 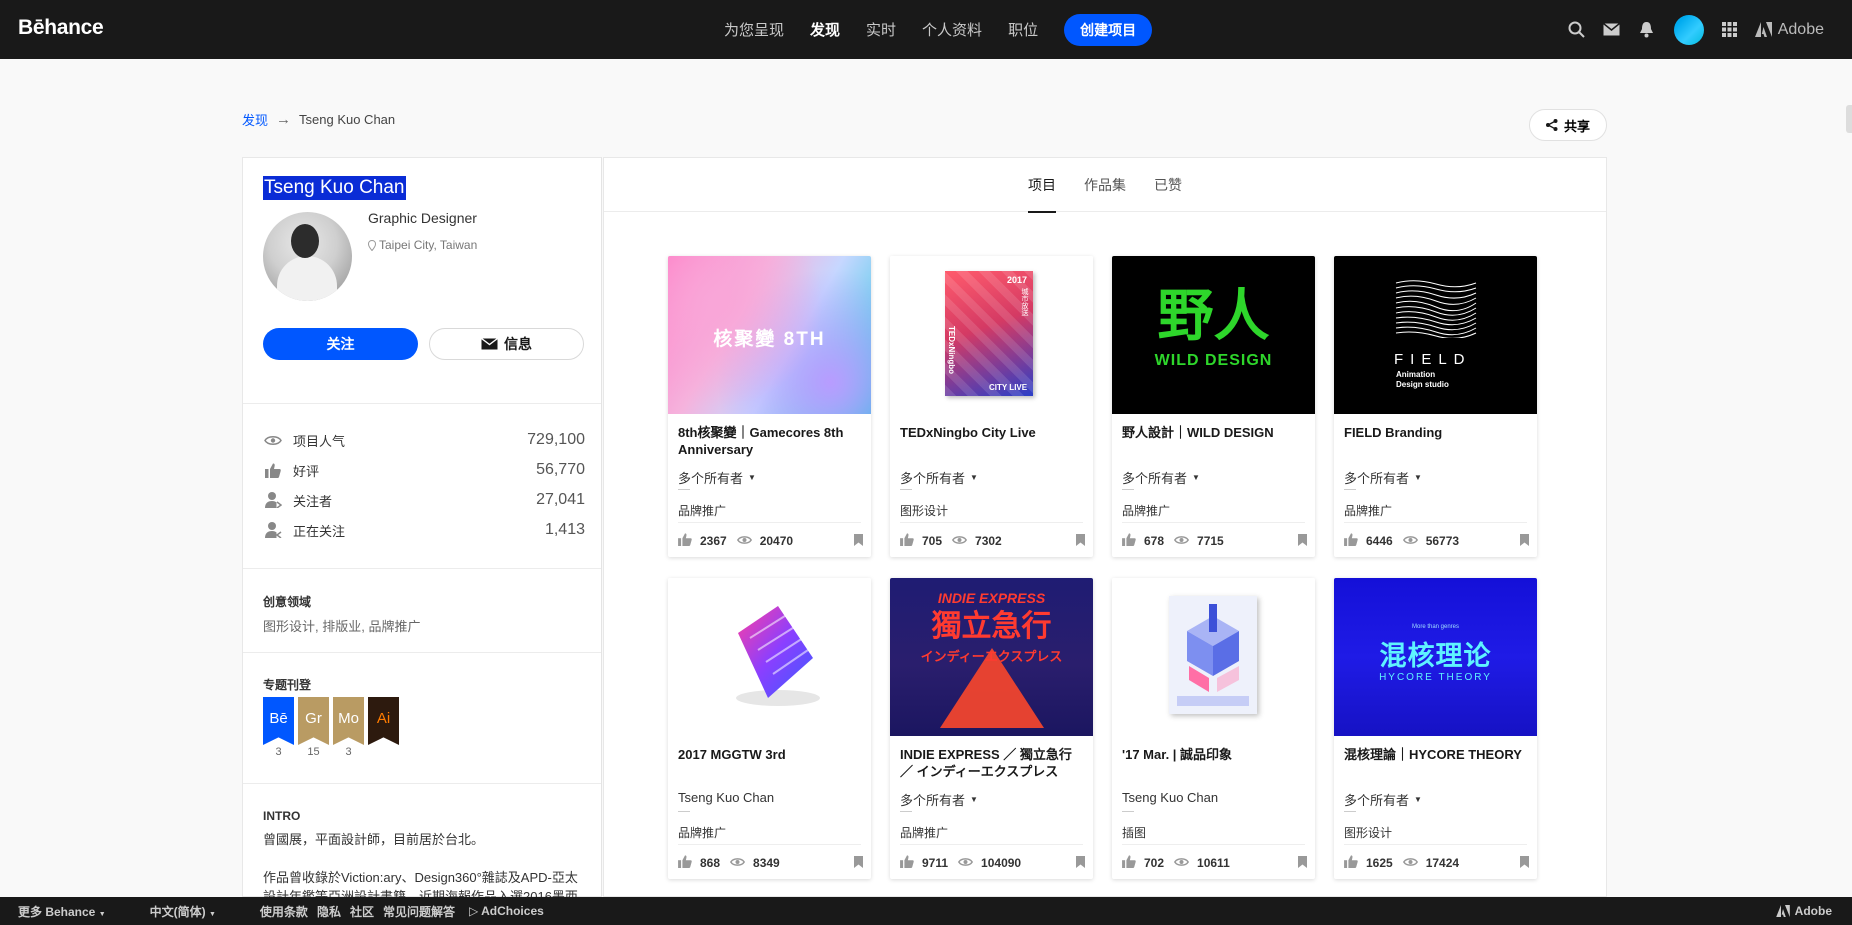 What do you see at coordinates (769, 335) in the screenshot?
I see `project-thumbnail: 核聚變 8TH` at bounding box center [769, 335].